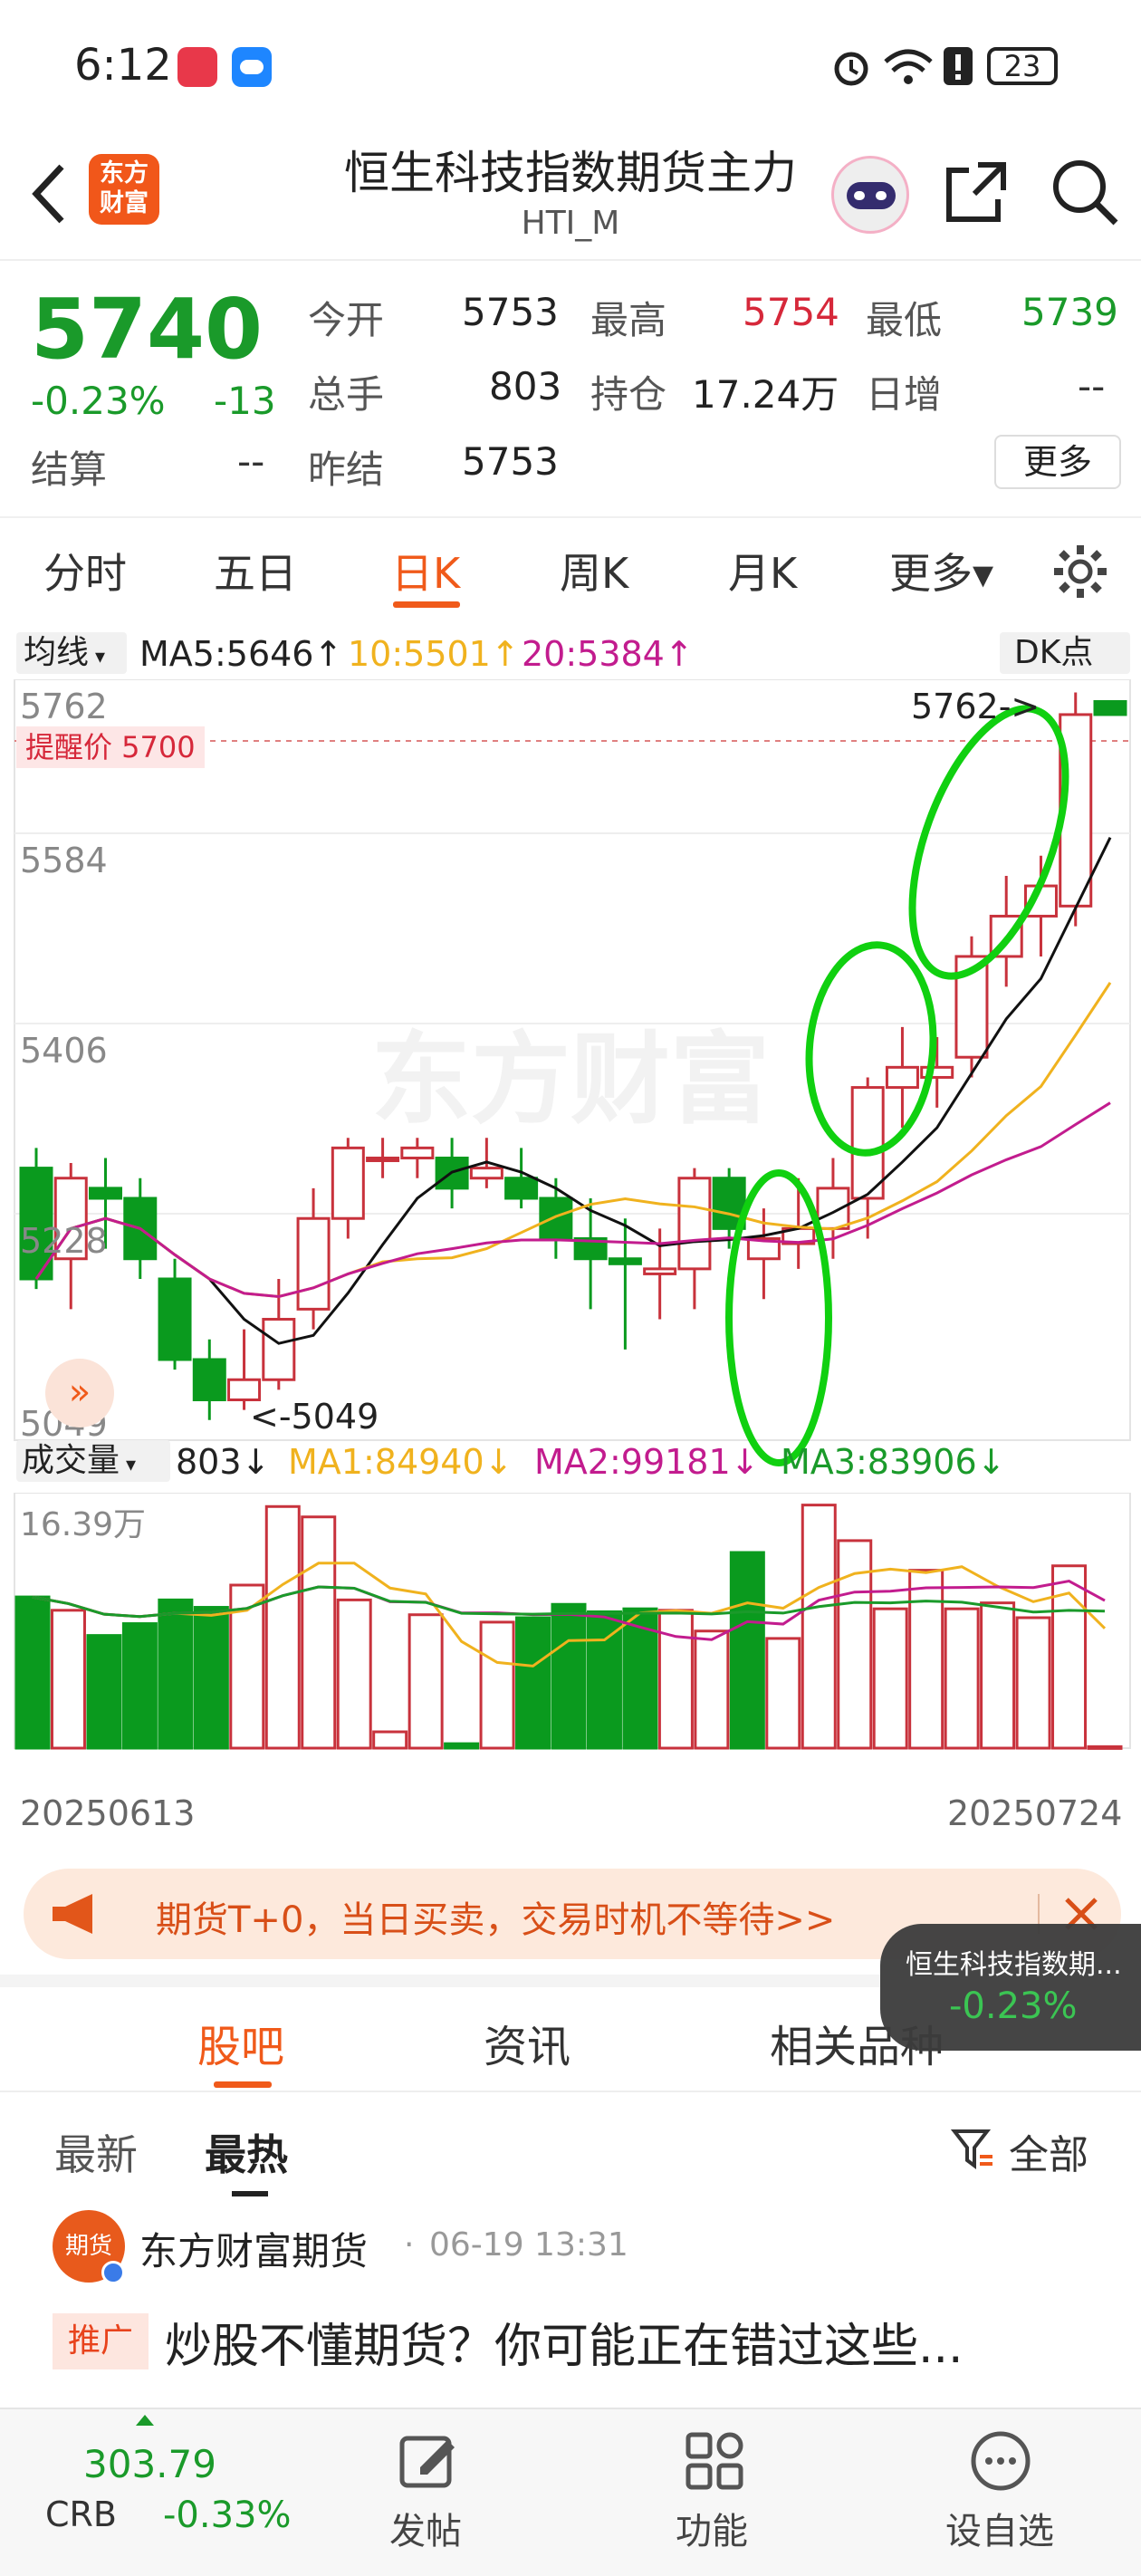 The image size is (1141, 2576). What do you see at coordinates (57, 652) in the screenshot?
I see `ma-selector-label: 均线` at bounding box center [57, 652].